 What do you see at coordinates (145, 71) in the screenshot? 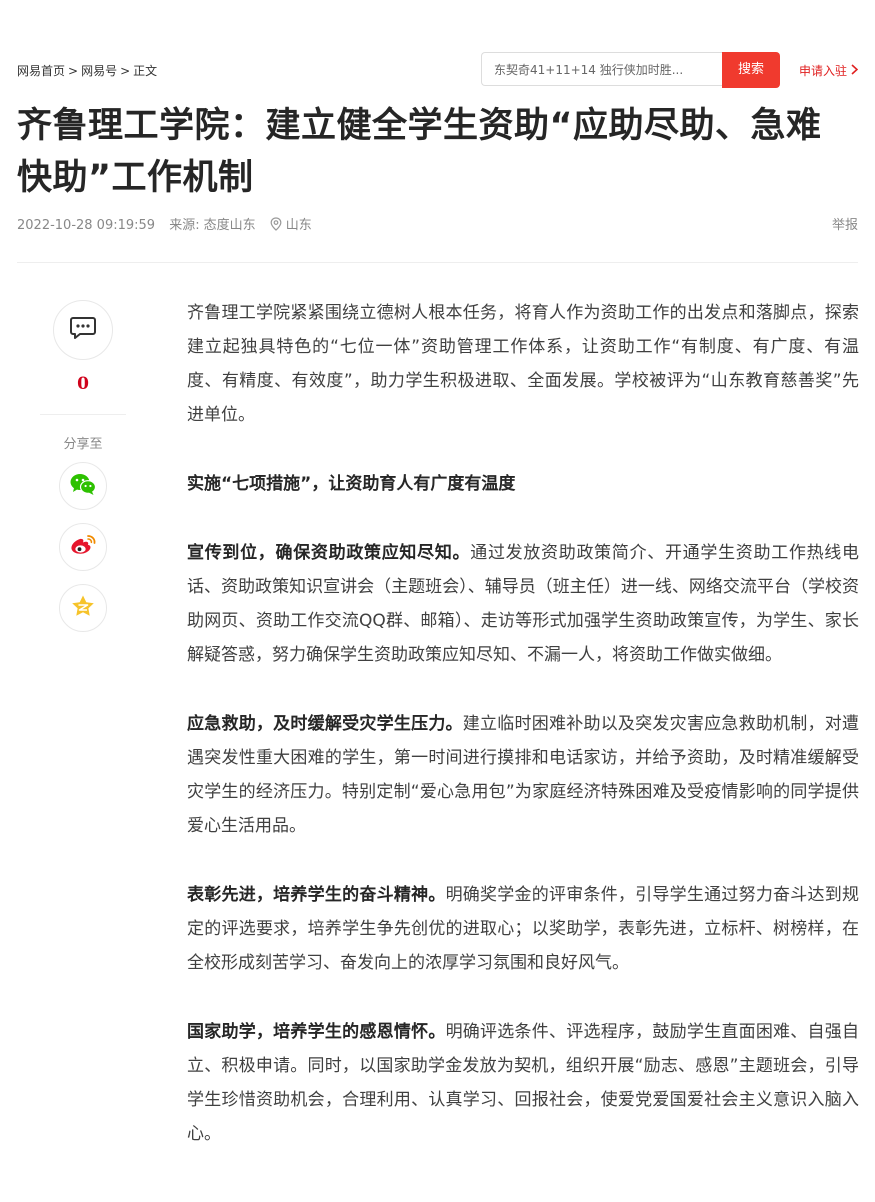
I see `breadcrumb-current: 正文` at bounding box center [145, 71].